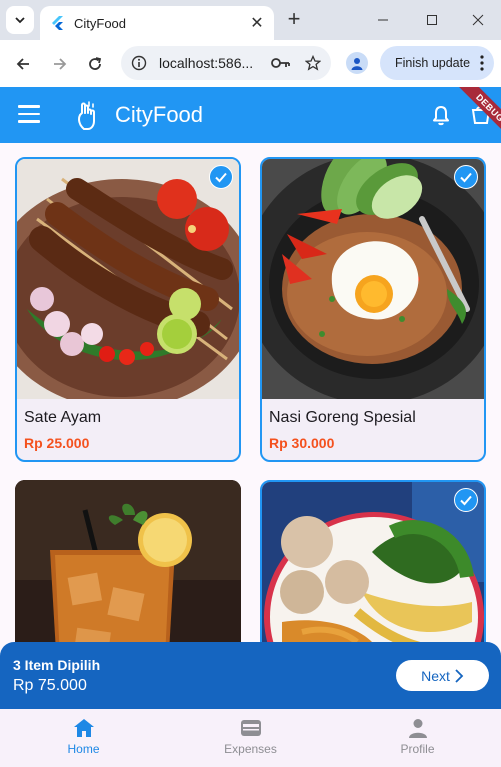 The width and height of the screenshot is (501, 767). I want to click on new-tab-icon: +, so click(294, 20).